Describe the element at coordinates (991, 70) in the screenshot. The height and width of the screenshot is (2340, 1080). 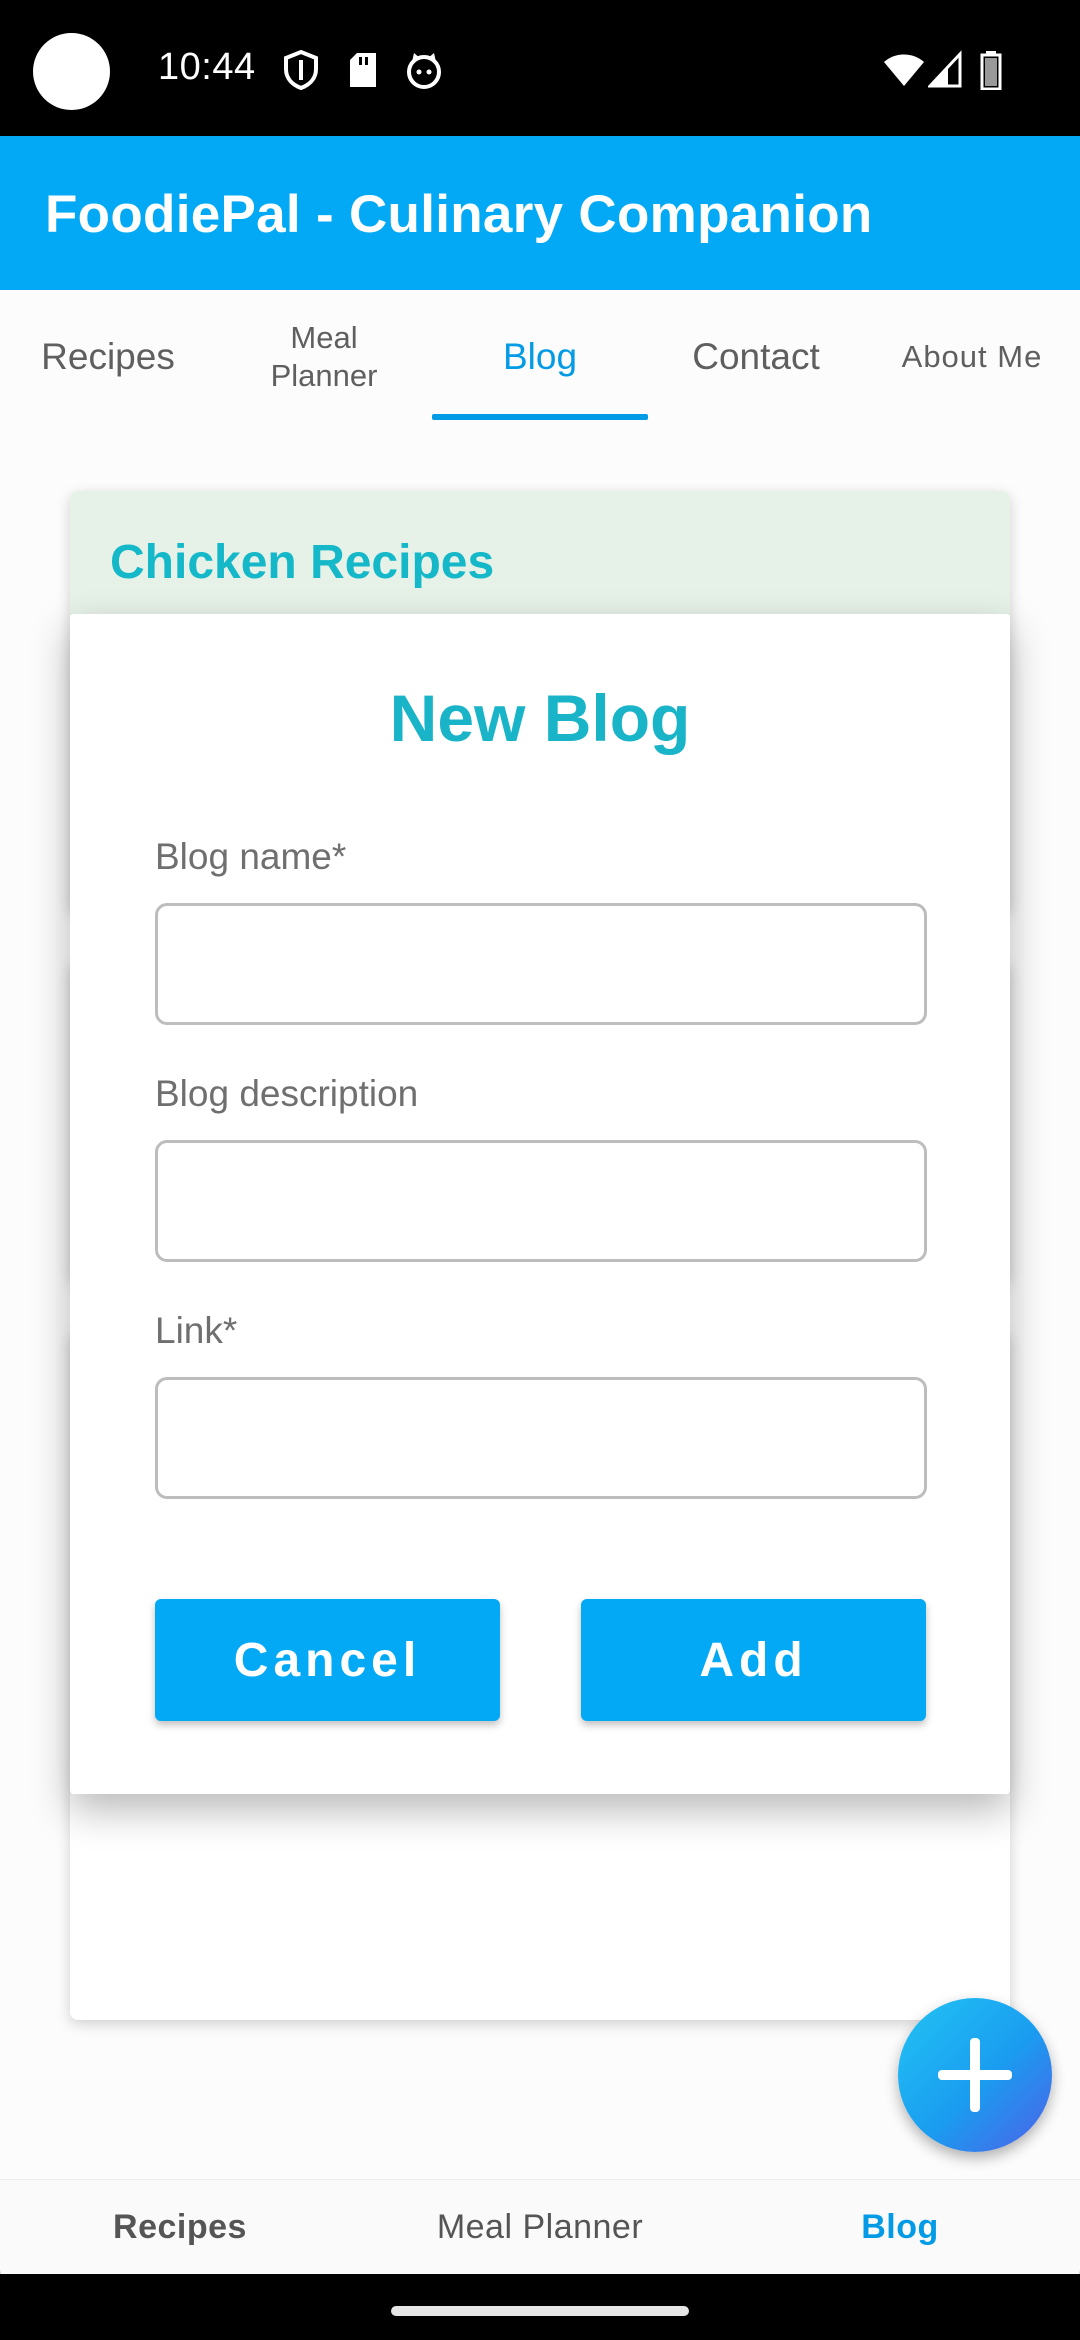
I see `battery-icon` at that location.